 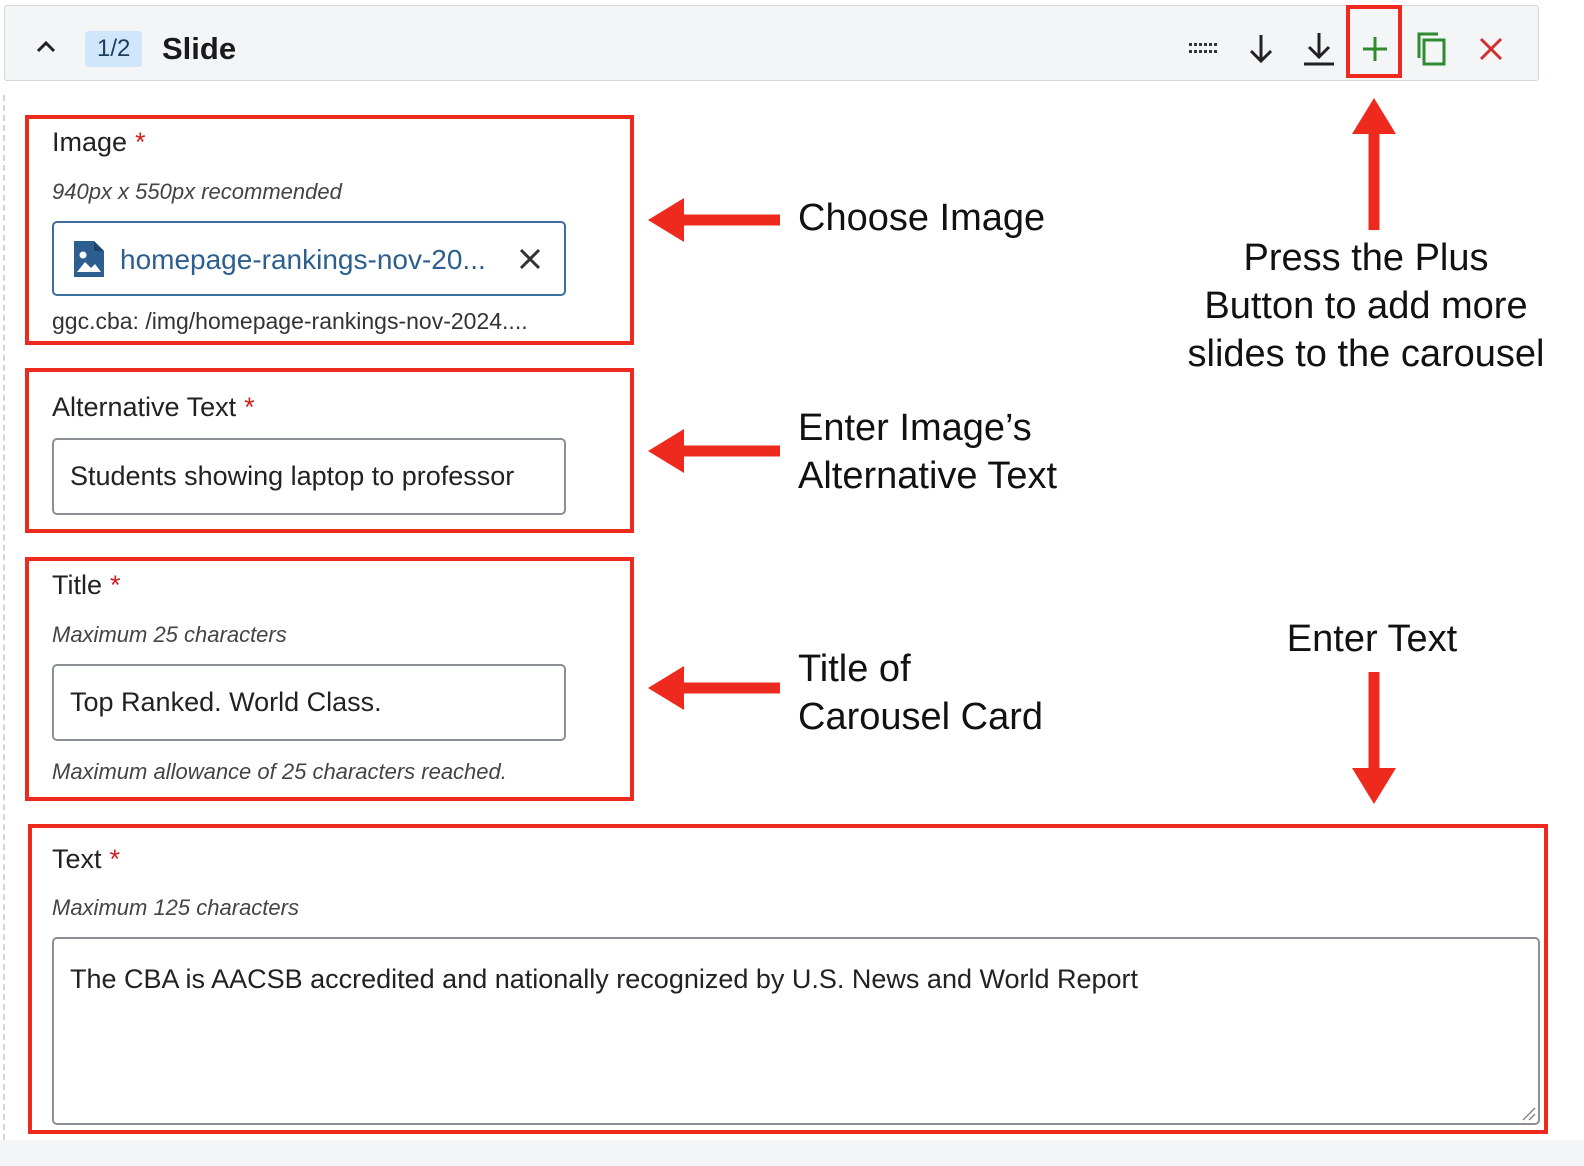 I want to click on note-plus-line2: Button to add more, so click(x=1366, y=306).